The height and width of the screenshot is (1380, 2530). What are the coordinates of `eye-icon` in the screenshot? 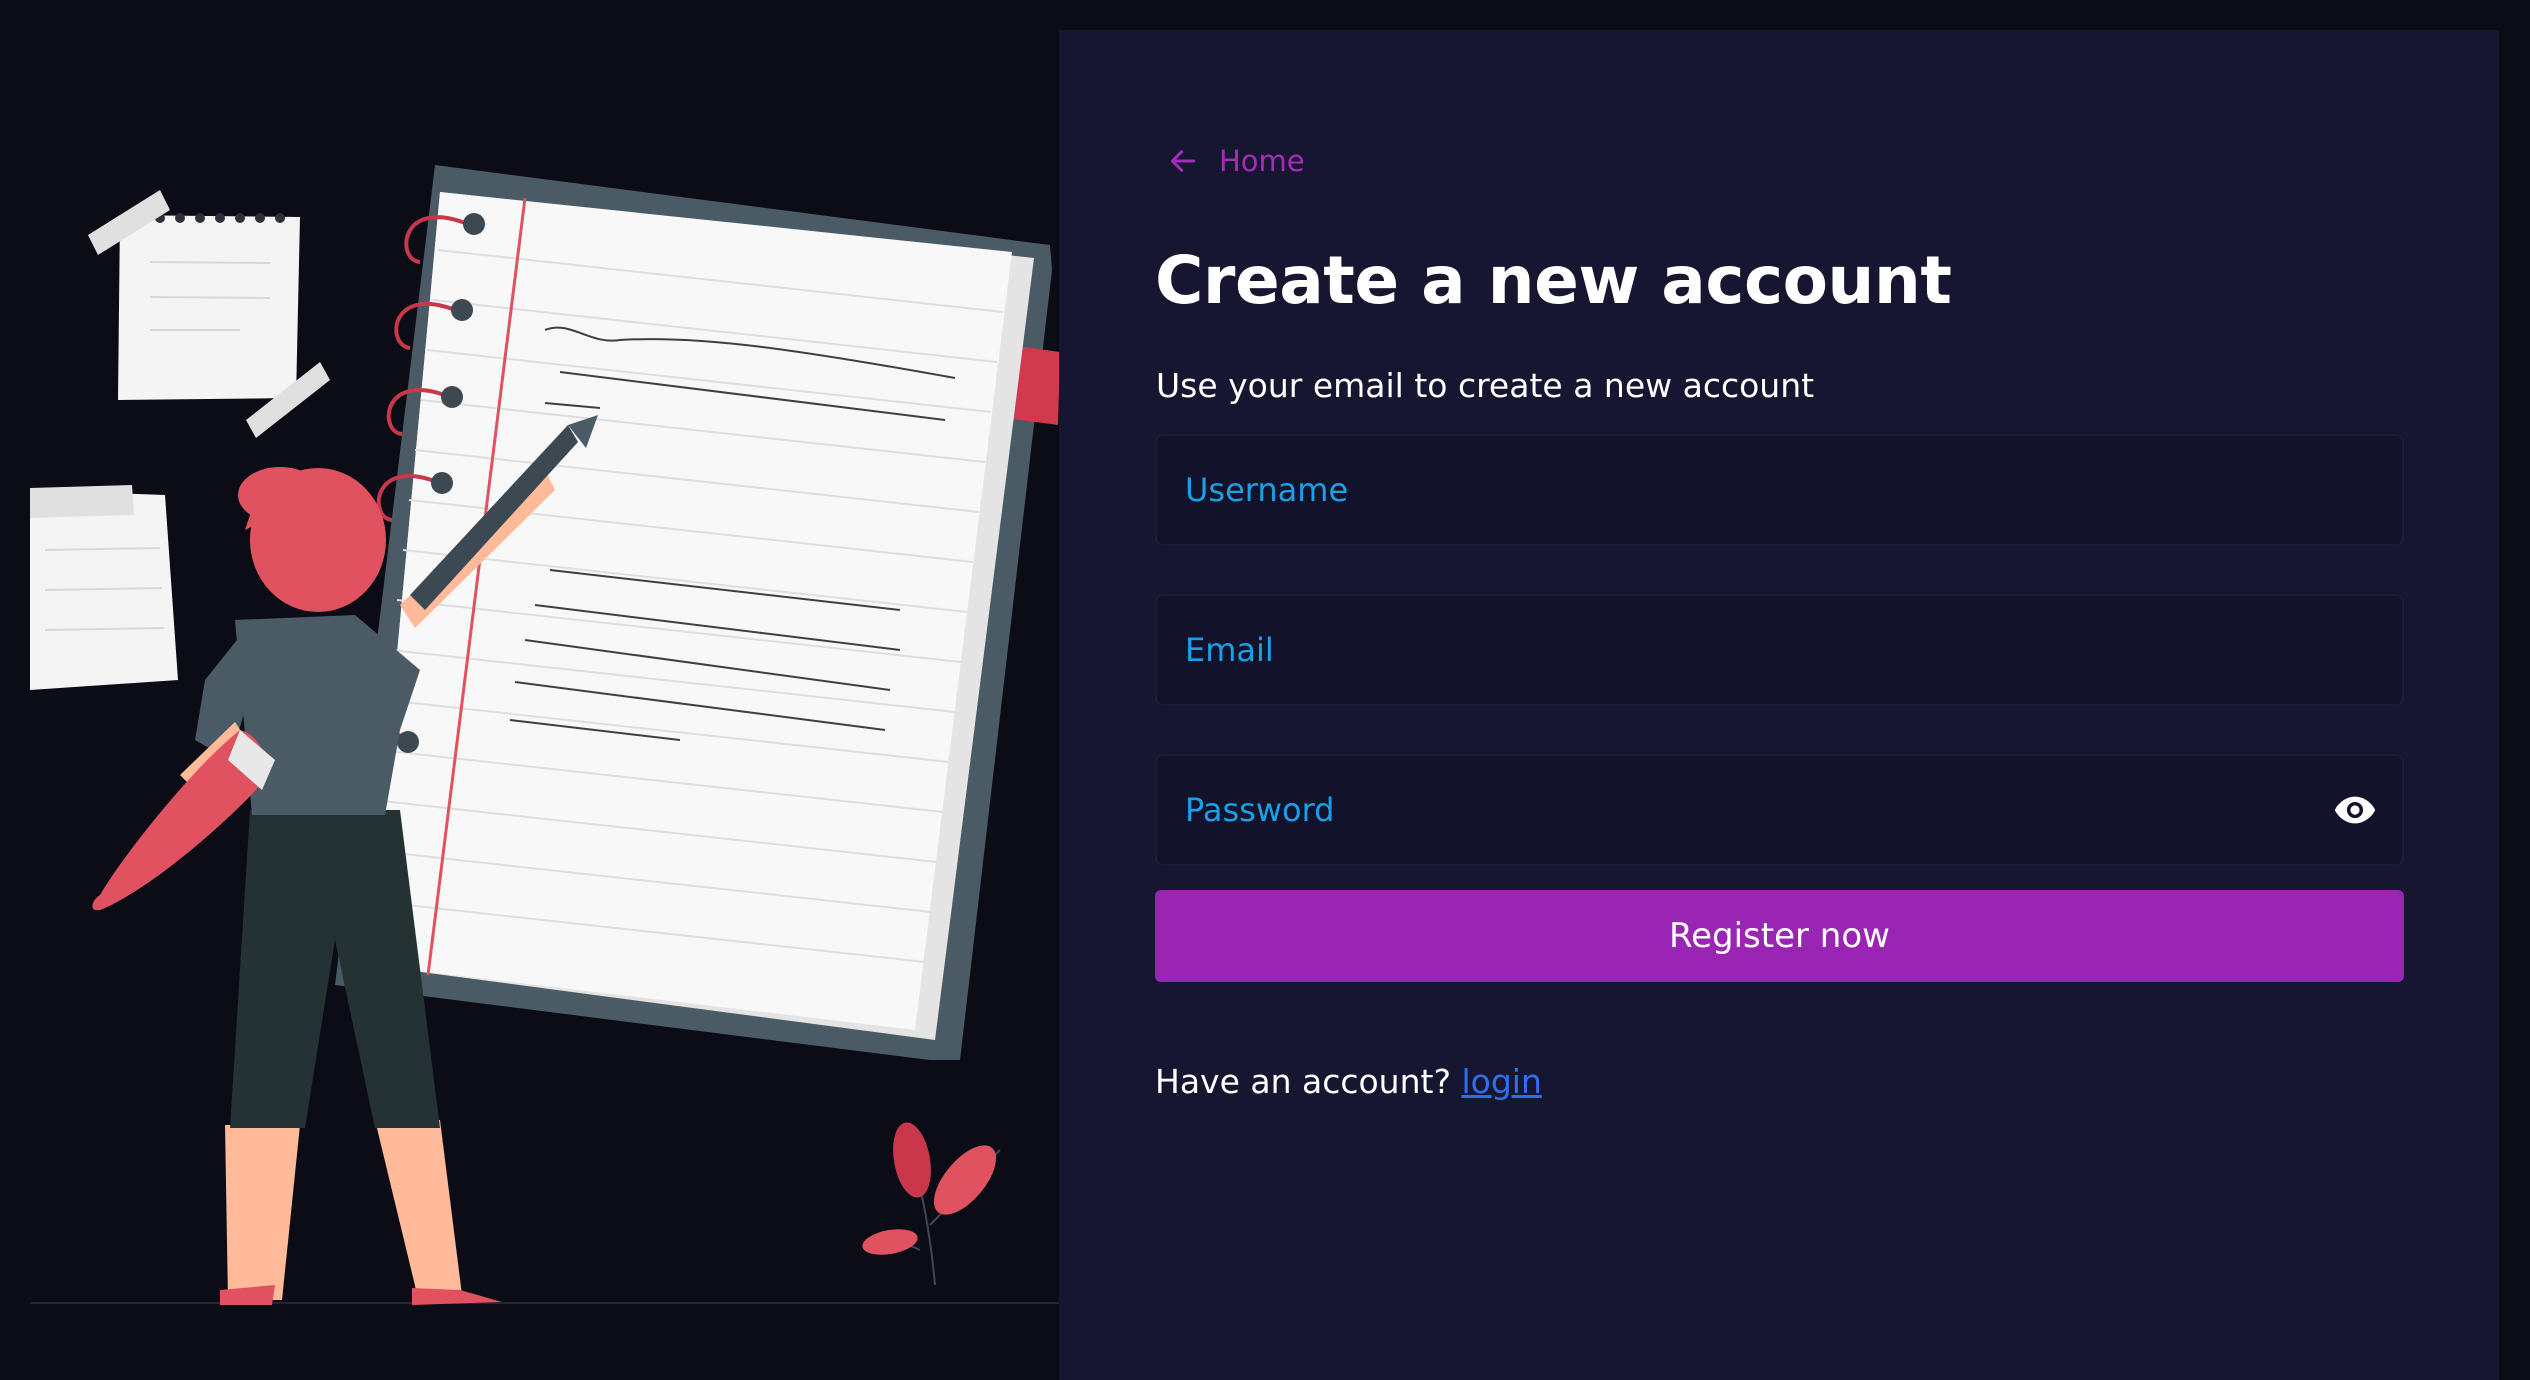 It's located at (2355, 810).